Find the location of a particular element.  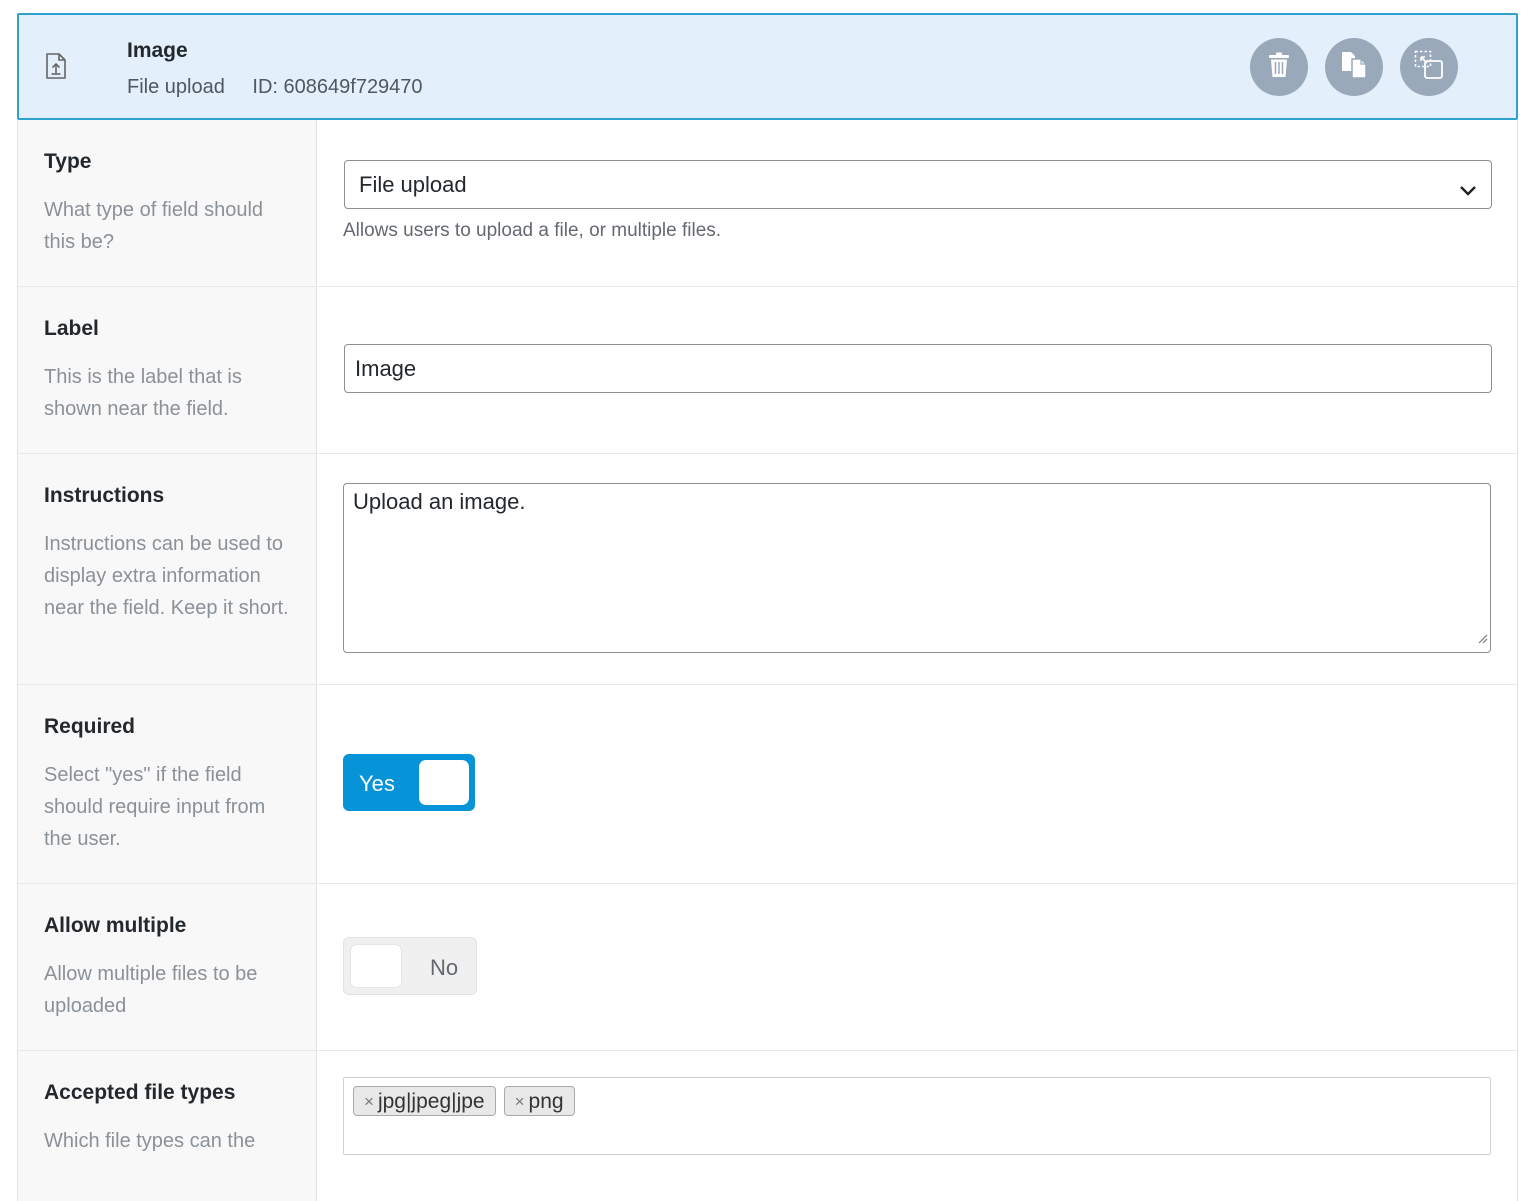

field-header: Image File upload ID: 608649f729470 is located at coordinates (767, 66).